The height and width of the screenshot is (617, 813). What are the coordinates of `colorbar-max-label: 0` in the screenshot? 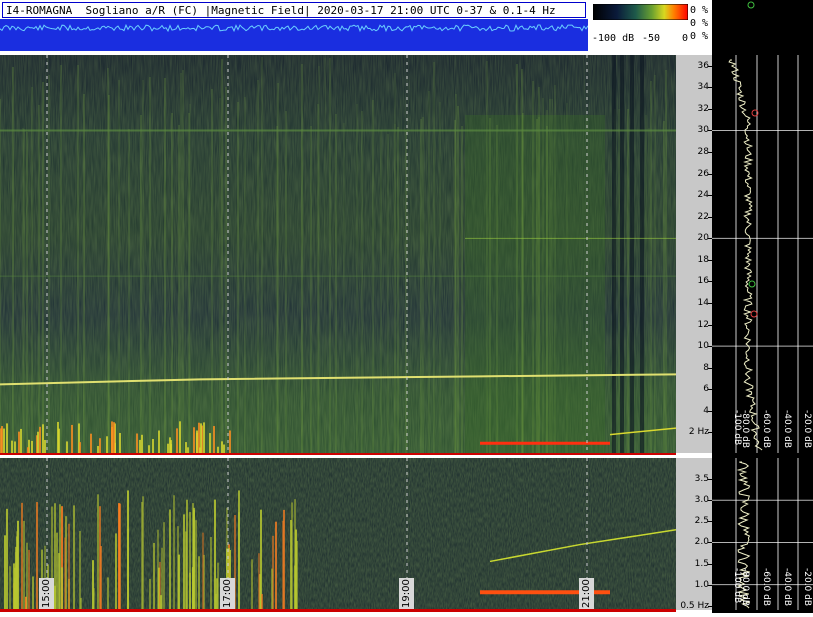 It's located at (685, 38).